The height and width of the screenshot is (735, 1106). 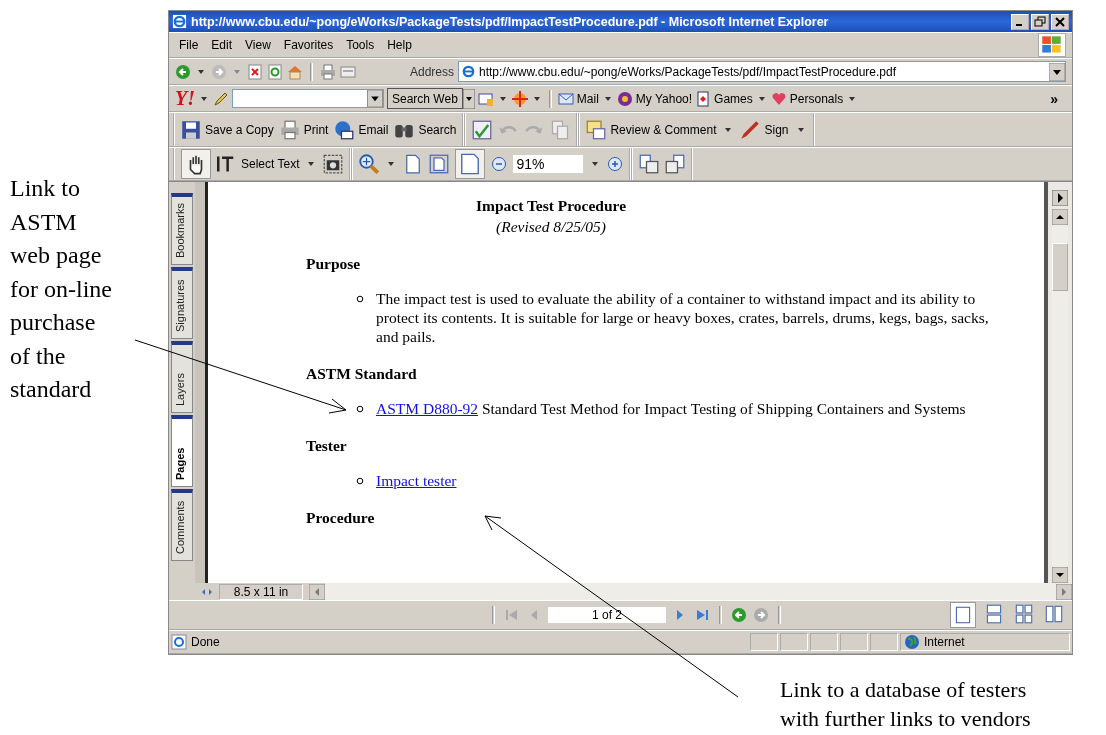 What do you see at coordinates (578, 98) in the screenshot?
I see `mail-link: Mail` at bounding box center [578, 98].